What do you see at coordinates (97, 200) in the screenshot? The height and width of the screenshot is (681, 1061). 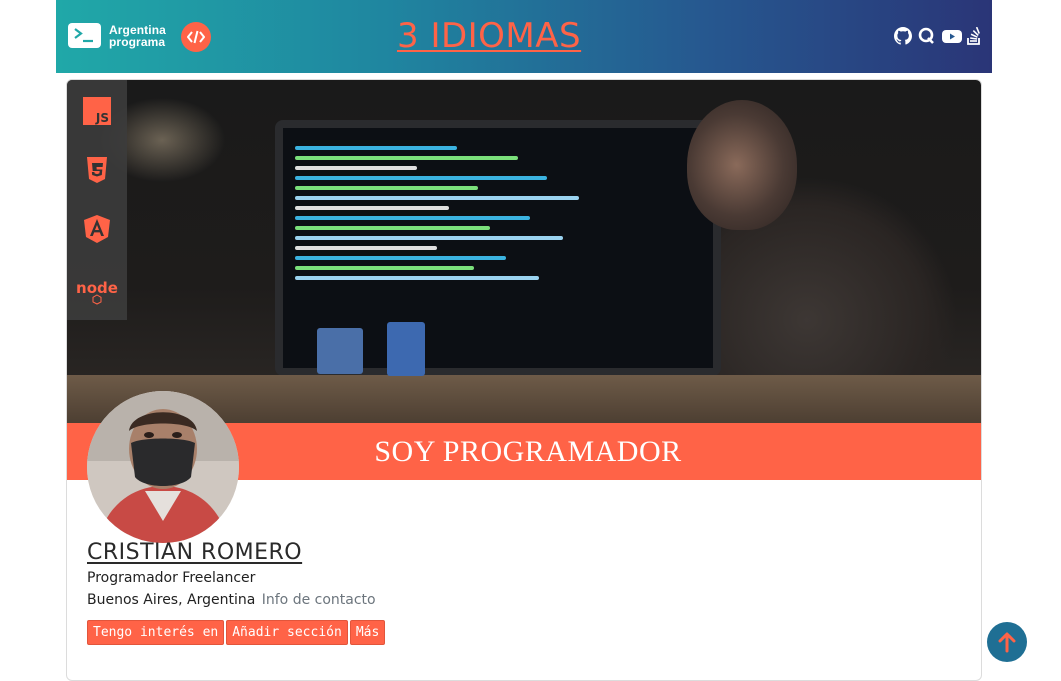 I see `tech-icons-rail: JS node` at bounding box center [97, 200].